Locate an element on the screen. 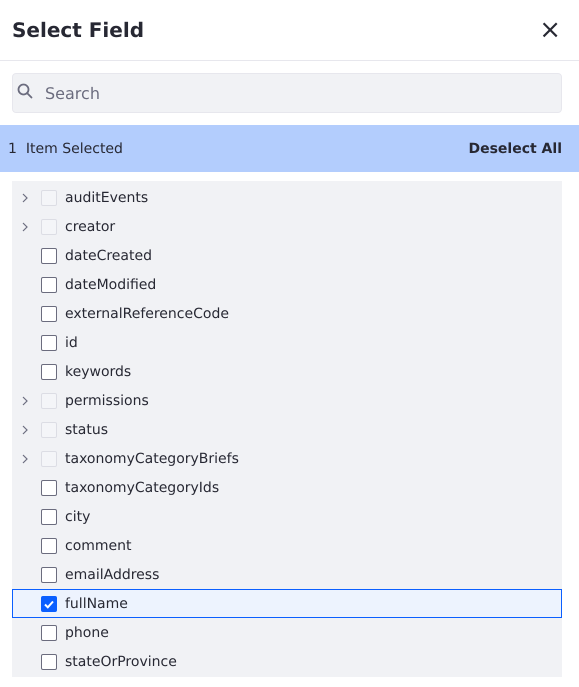 The width and height of the screenshot is (579, 687). search-field: Search is located at coordinates (287, 93).